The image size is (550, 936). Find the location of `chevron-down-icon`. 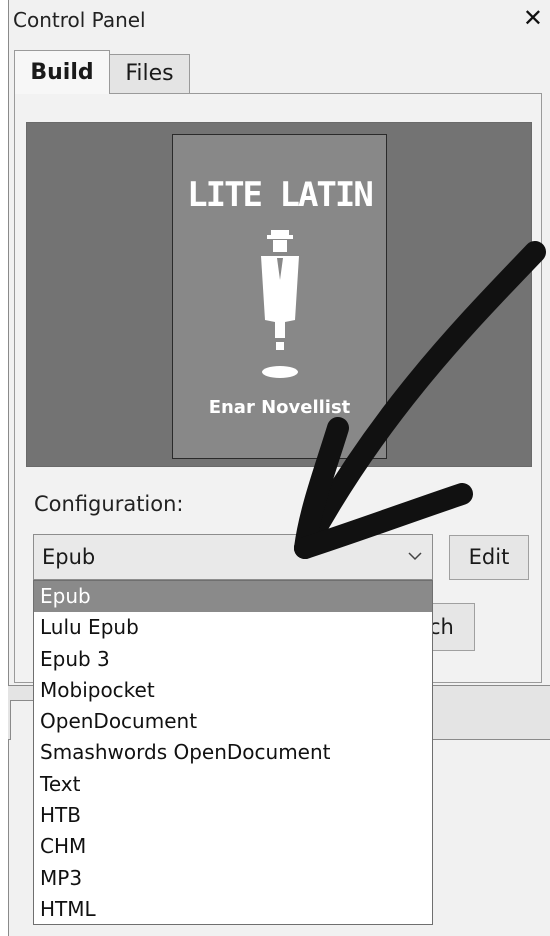

chevron-down-icon is located at coordinates (415, 556).